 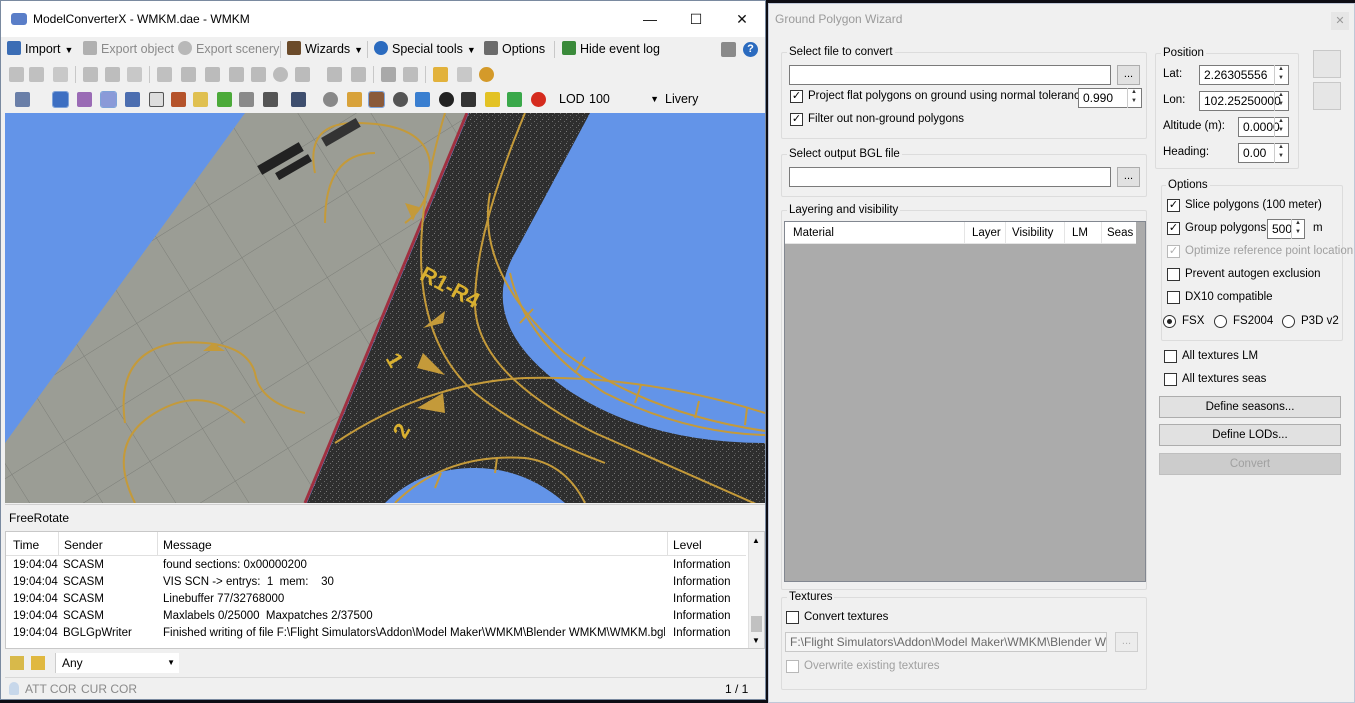 What do you see at coordinates (334, 74) in the screenshot?
I see `nodes-icon` at bounding box center [334, 74].